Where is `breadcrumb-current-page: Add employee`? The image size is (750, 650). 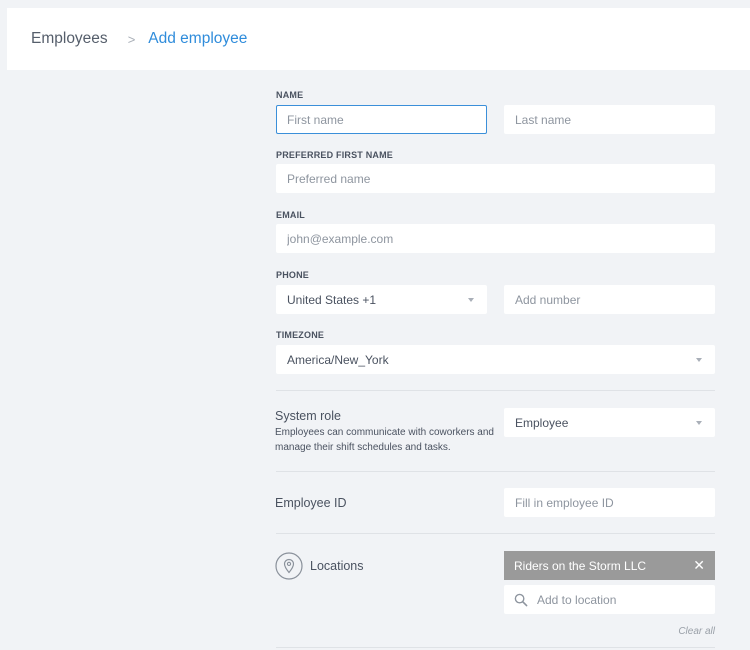
breadcrumb-current-page: Add employee is located at coordinates (198, 38).